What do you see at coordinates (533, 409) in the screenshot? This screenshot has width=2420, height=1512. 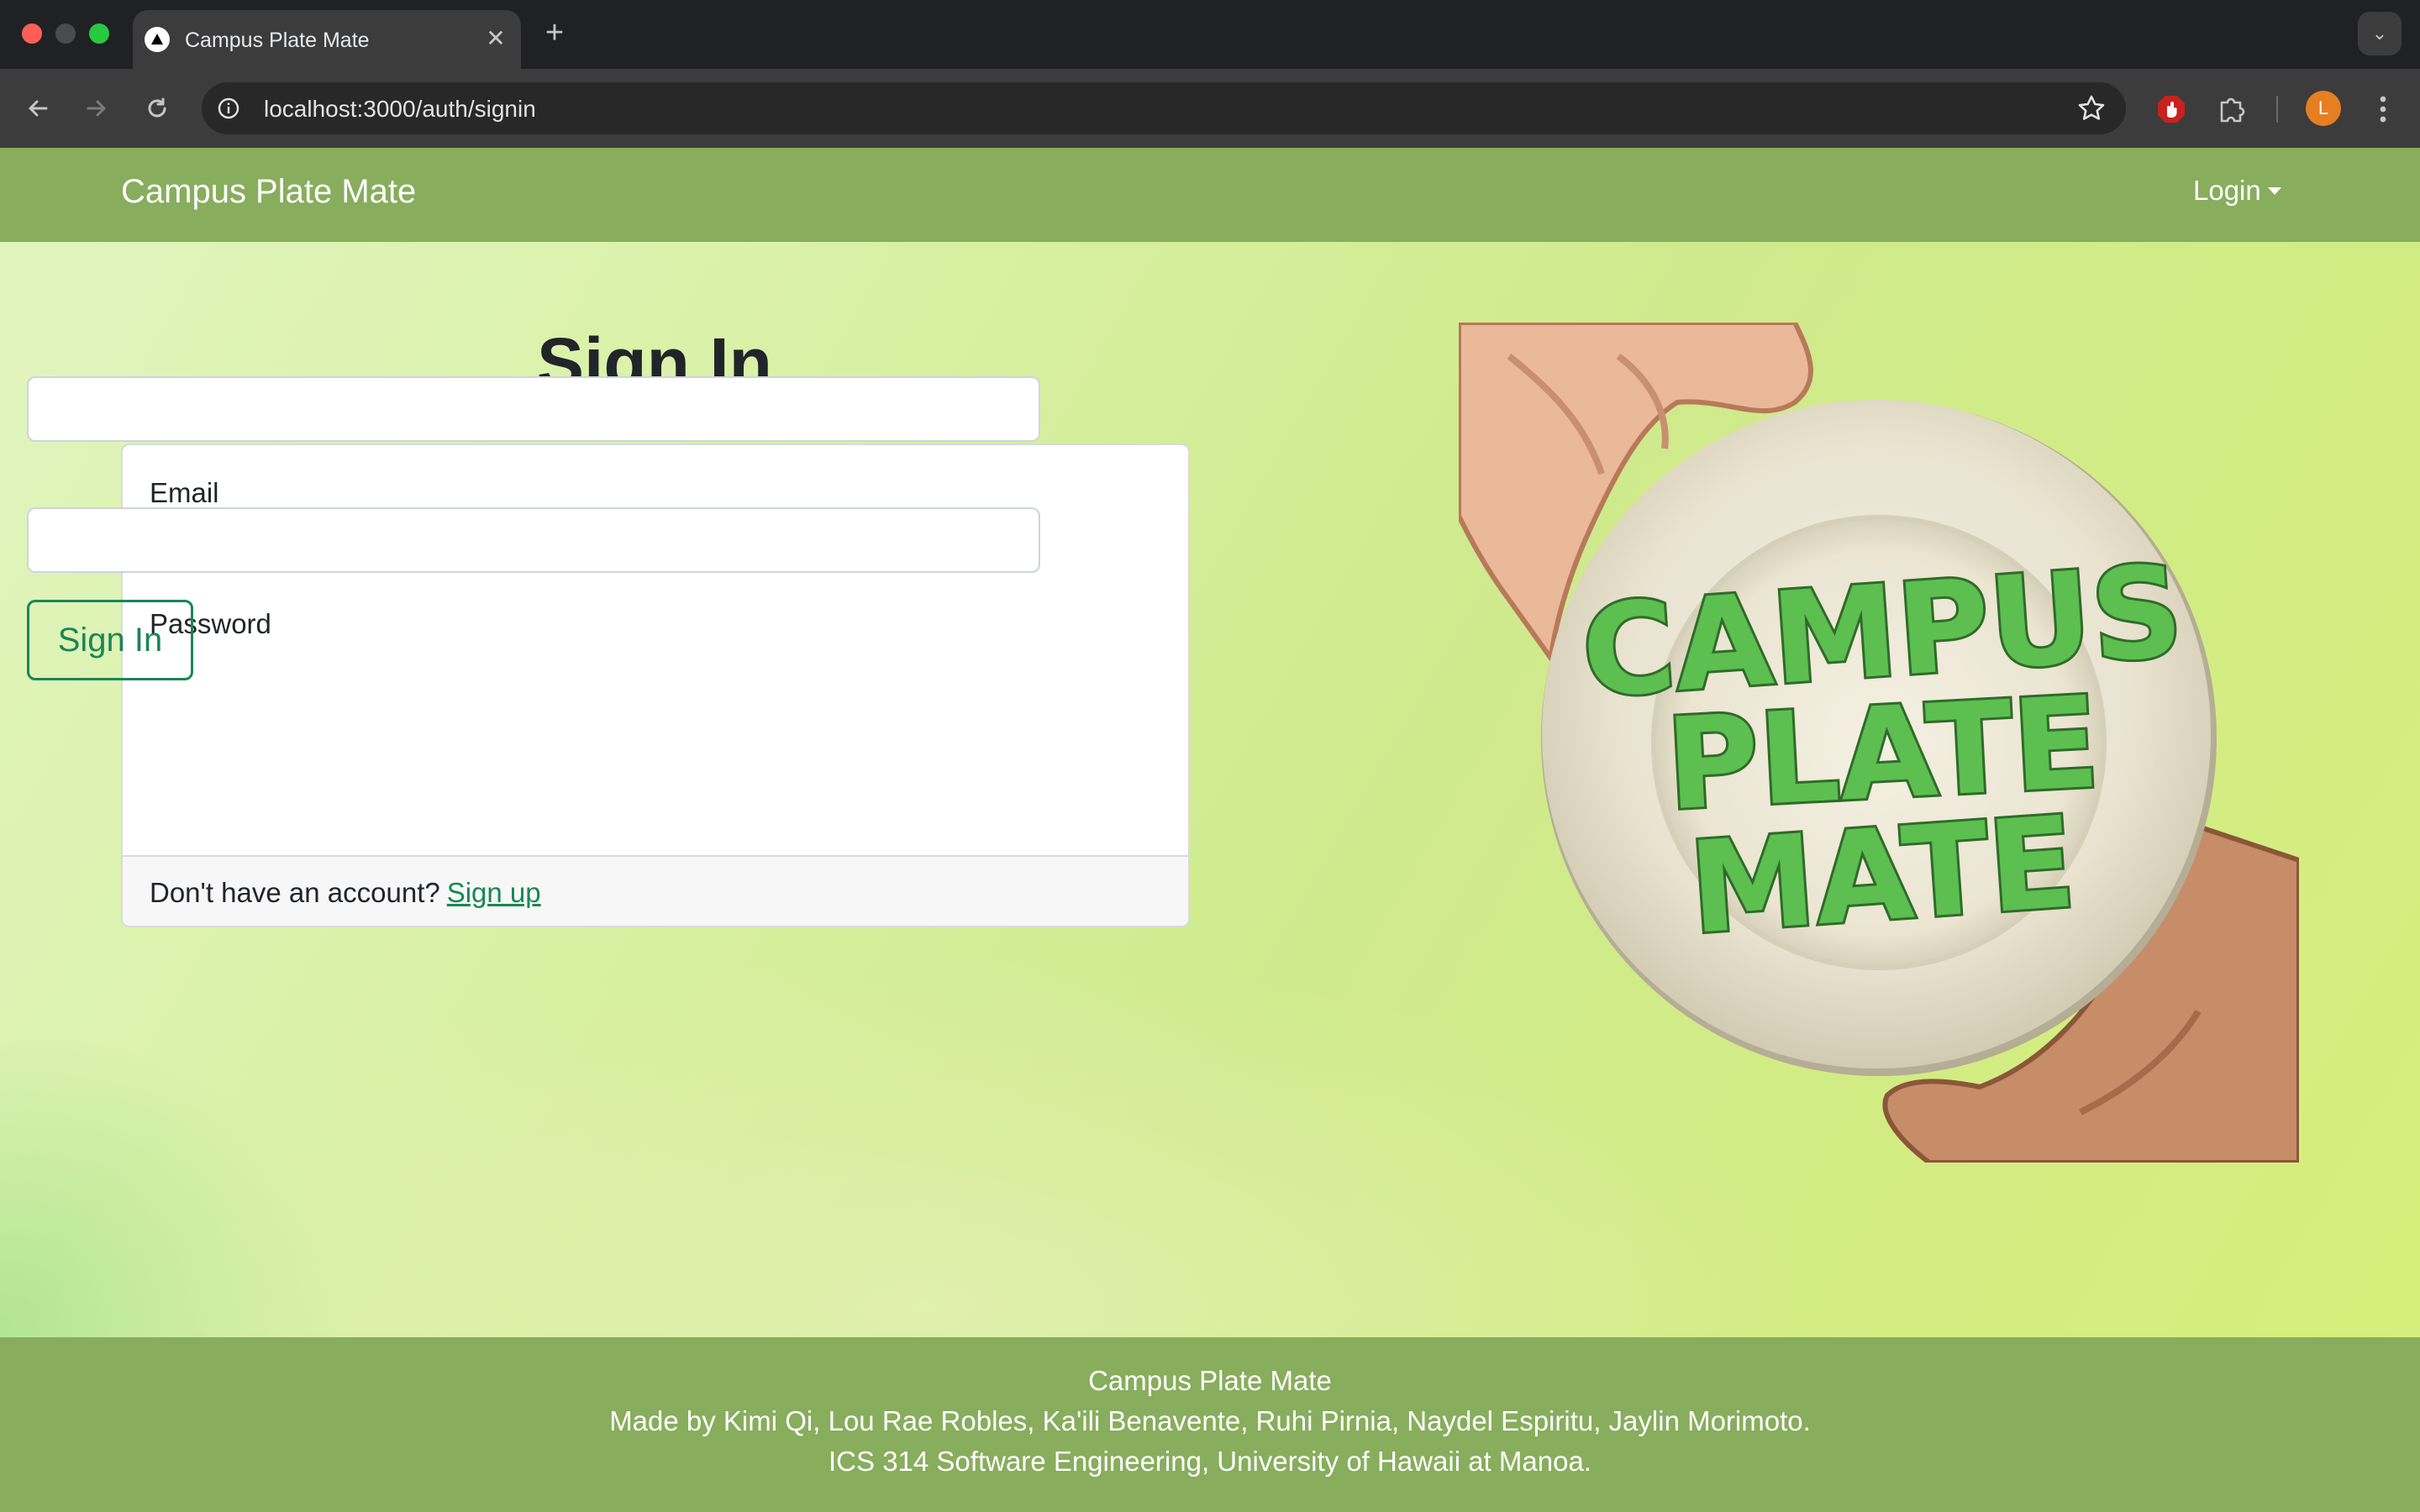 I see `email-field` at bounding box center [533, 409].